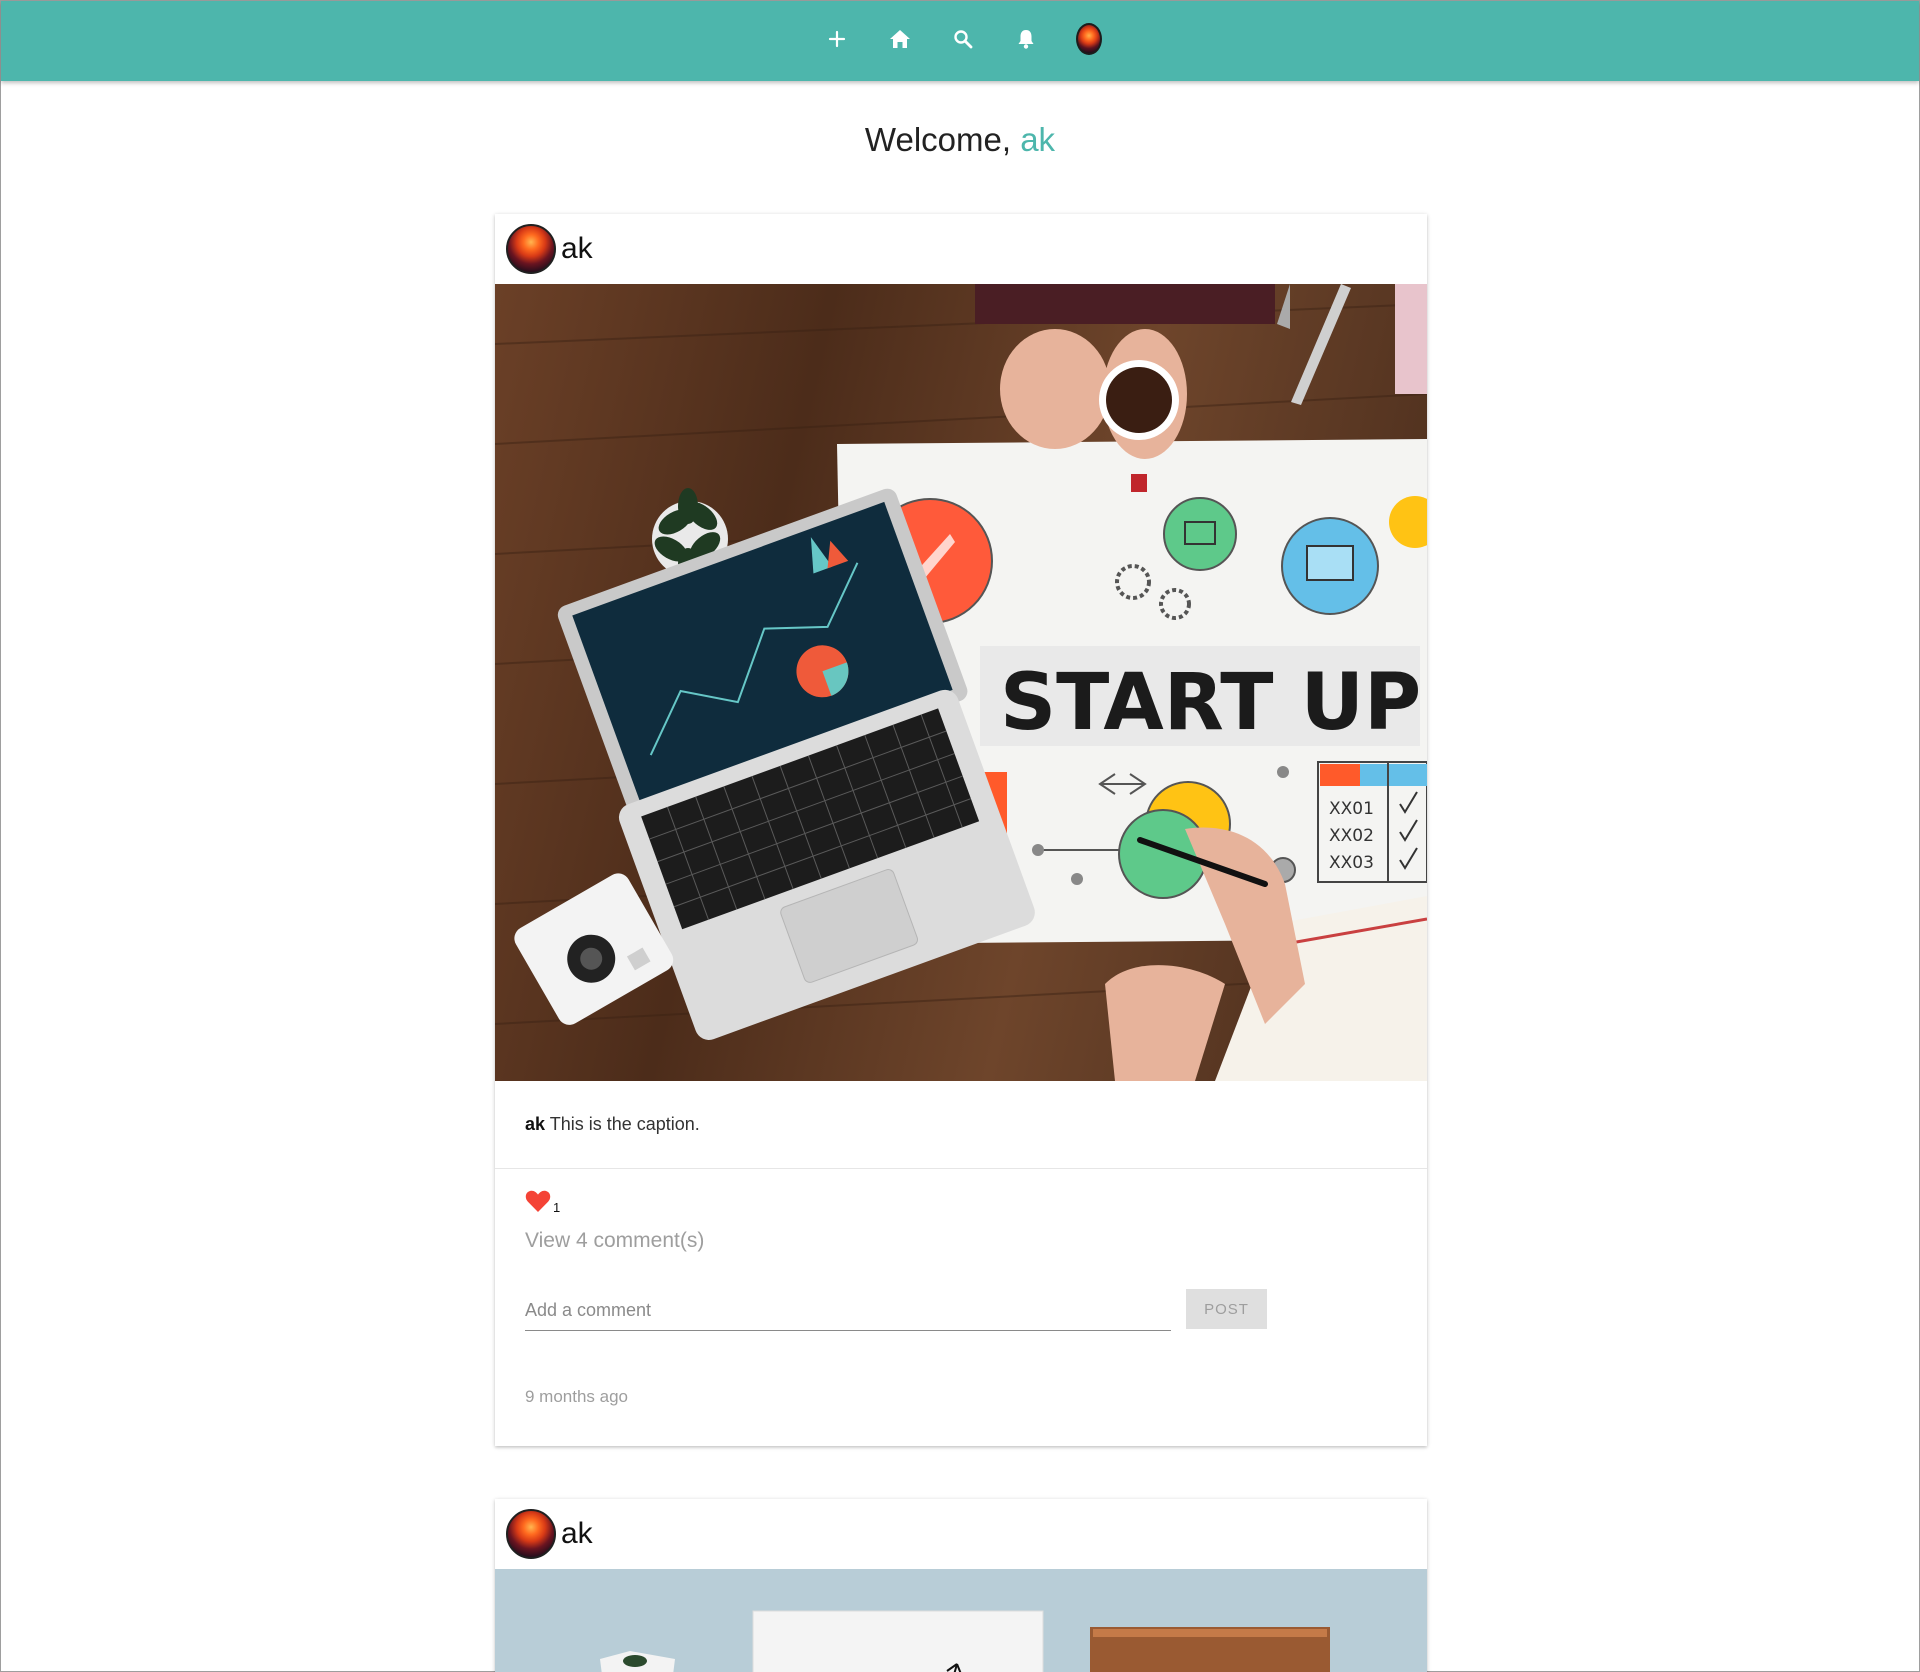 The width and height of the screenshot is (1920, 1672). I want to click on top-navbar, so click(960, 41).